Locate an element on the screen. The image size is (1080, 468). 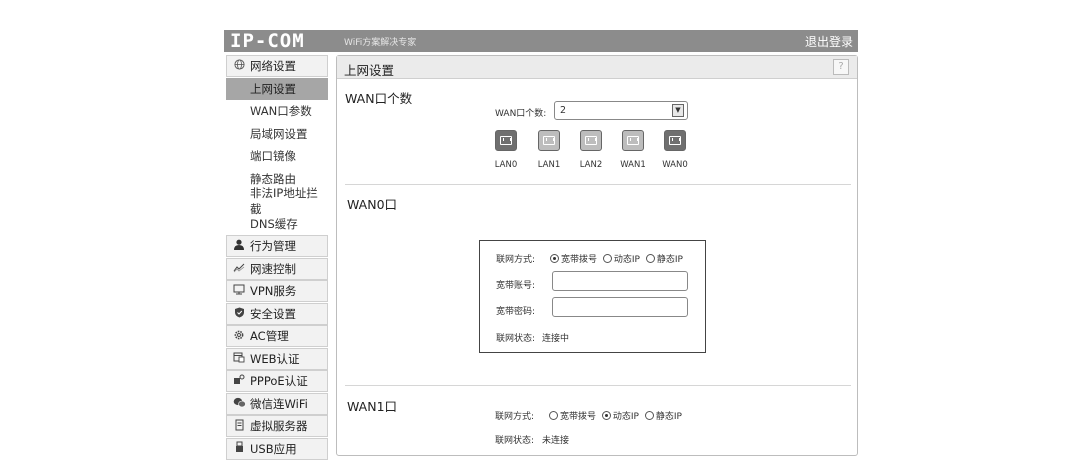
sidebar-group-ac: AC管理 is located at coordinates (277, 336).